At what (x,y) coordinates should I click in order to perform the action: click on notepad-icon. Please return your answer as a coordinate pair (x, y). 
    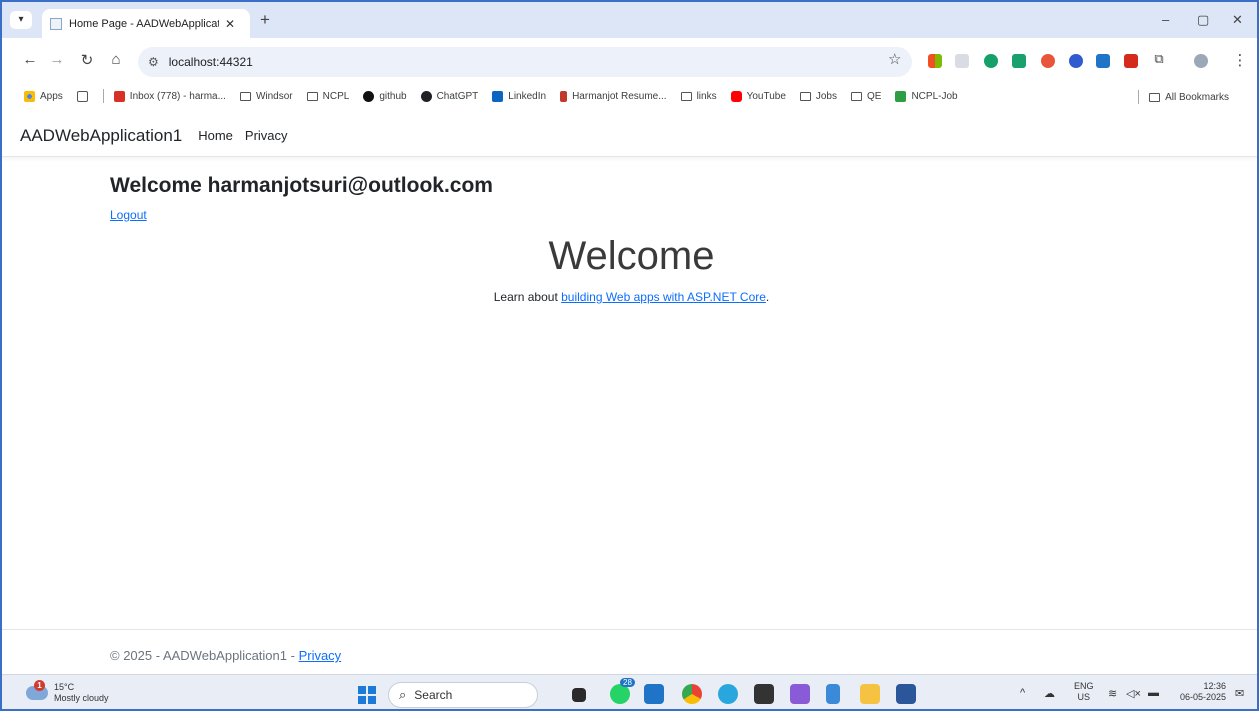
    Looking at the image, I should click on (833, 694).